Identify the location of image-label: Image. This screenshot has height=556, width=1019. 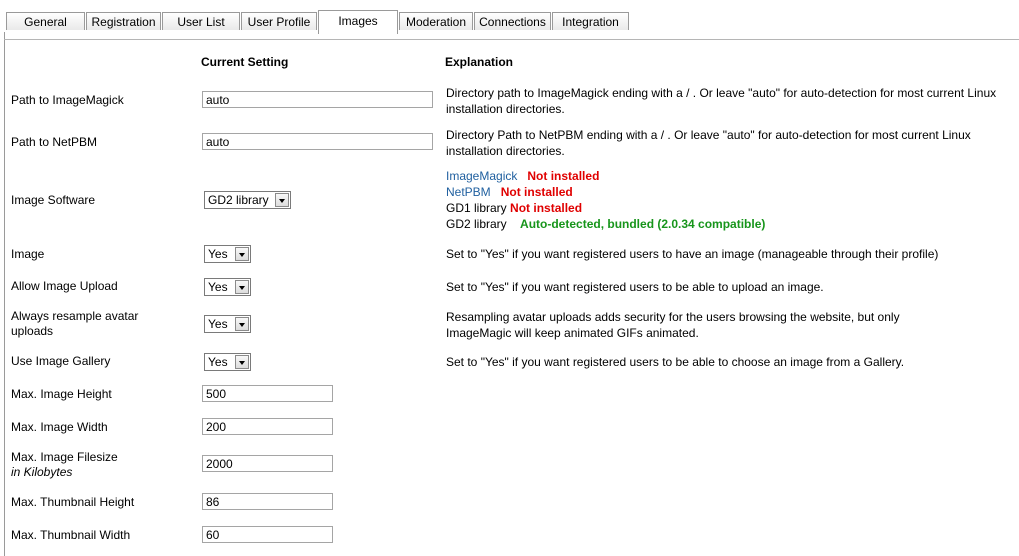
(28, 254).